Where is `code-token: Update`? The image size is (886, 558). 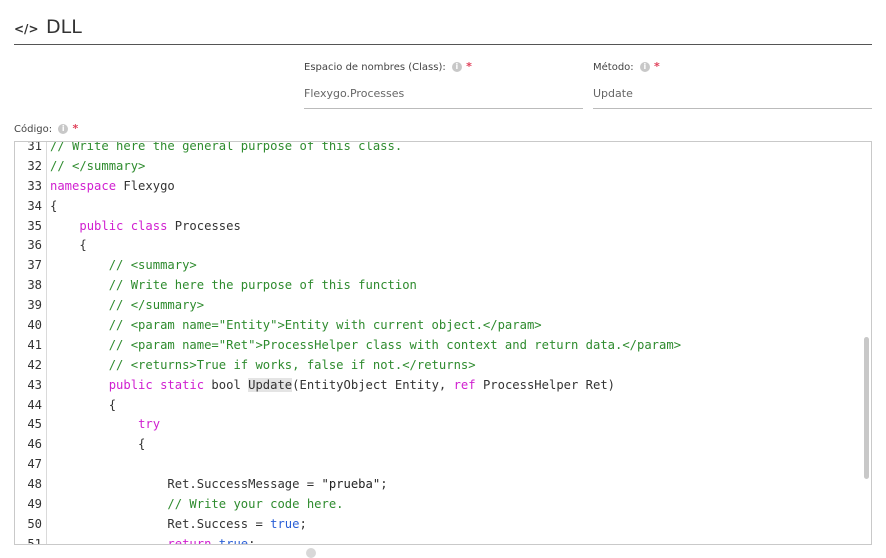 code-token: Update is located at coordinates (270, 384).